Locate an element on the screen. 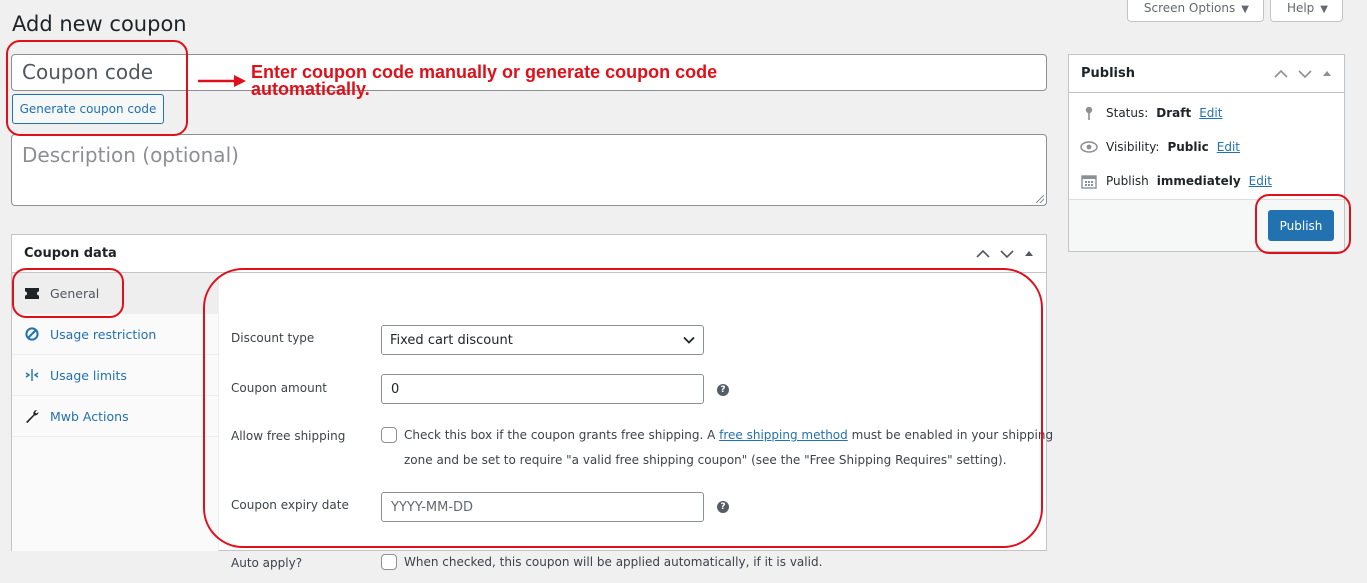 This screenshot has width=1367, height=583. tab-usage-restriction-label: Usage restriction is located at coordinates (103, 334).